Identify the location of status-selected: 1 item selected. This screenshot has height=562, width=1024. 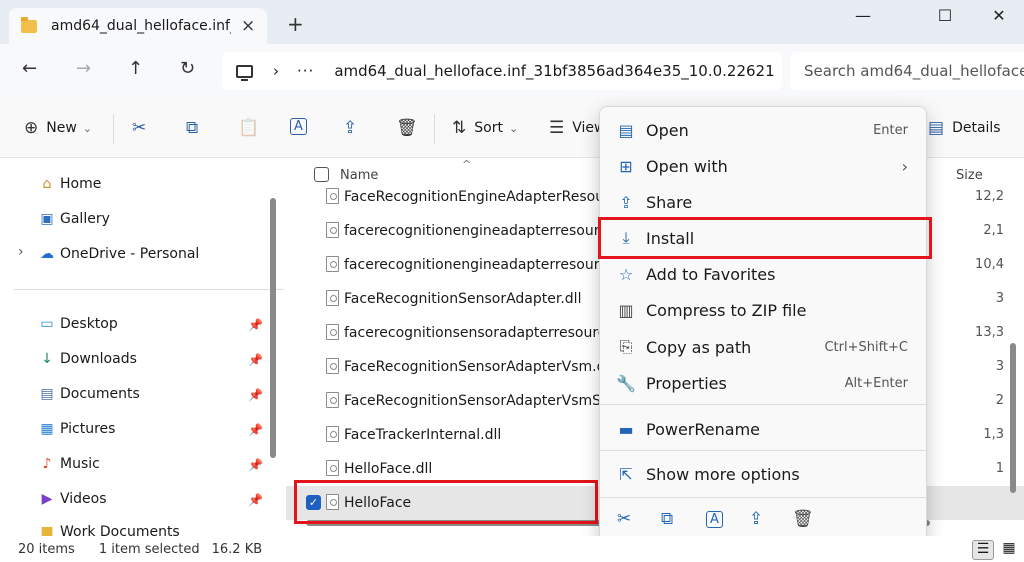
(149, 549).